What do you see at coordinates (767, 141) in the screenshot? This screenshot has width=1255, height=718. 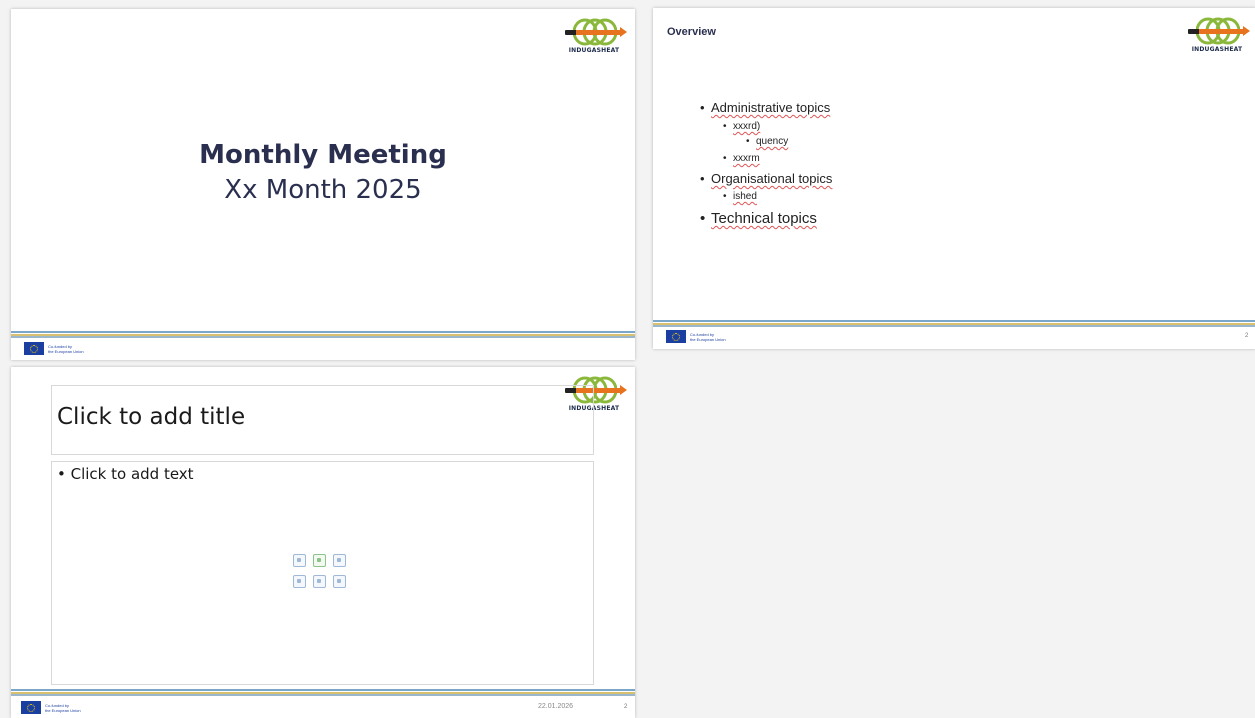 I see `list-item: quency` at bounding box center [767, 141].